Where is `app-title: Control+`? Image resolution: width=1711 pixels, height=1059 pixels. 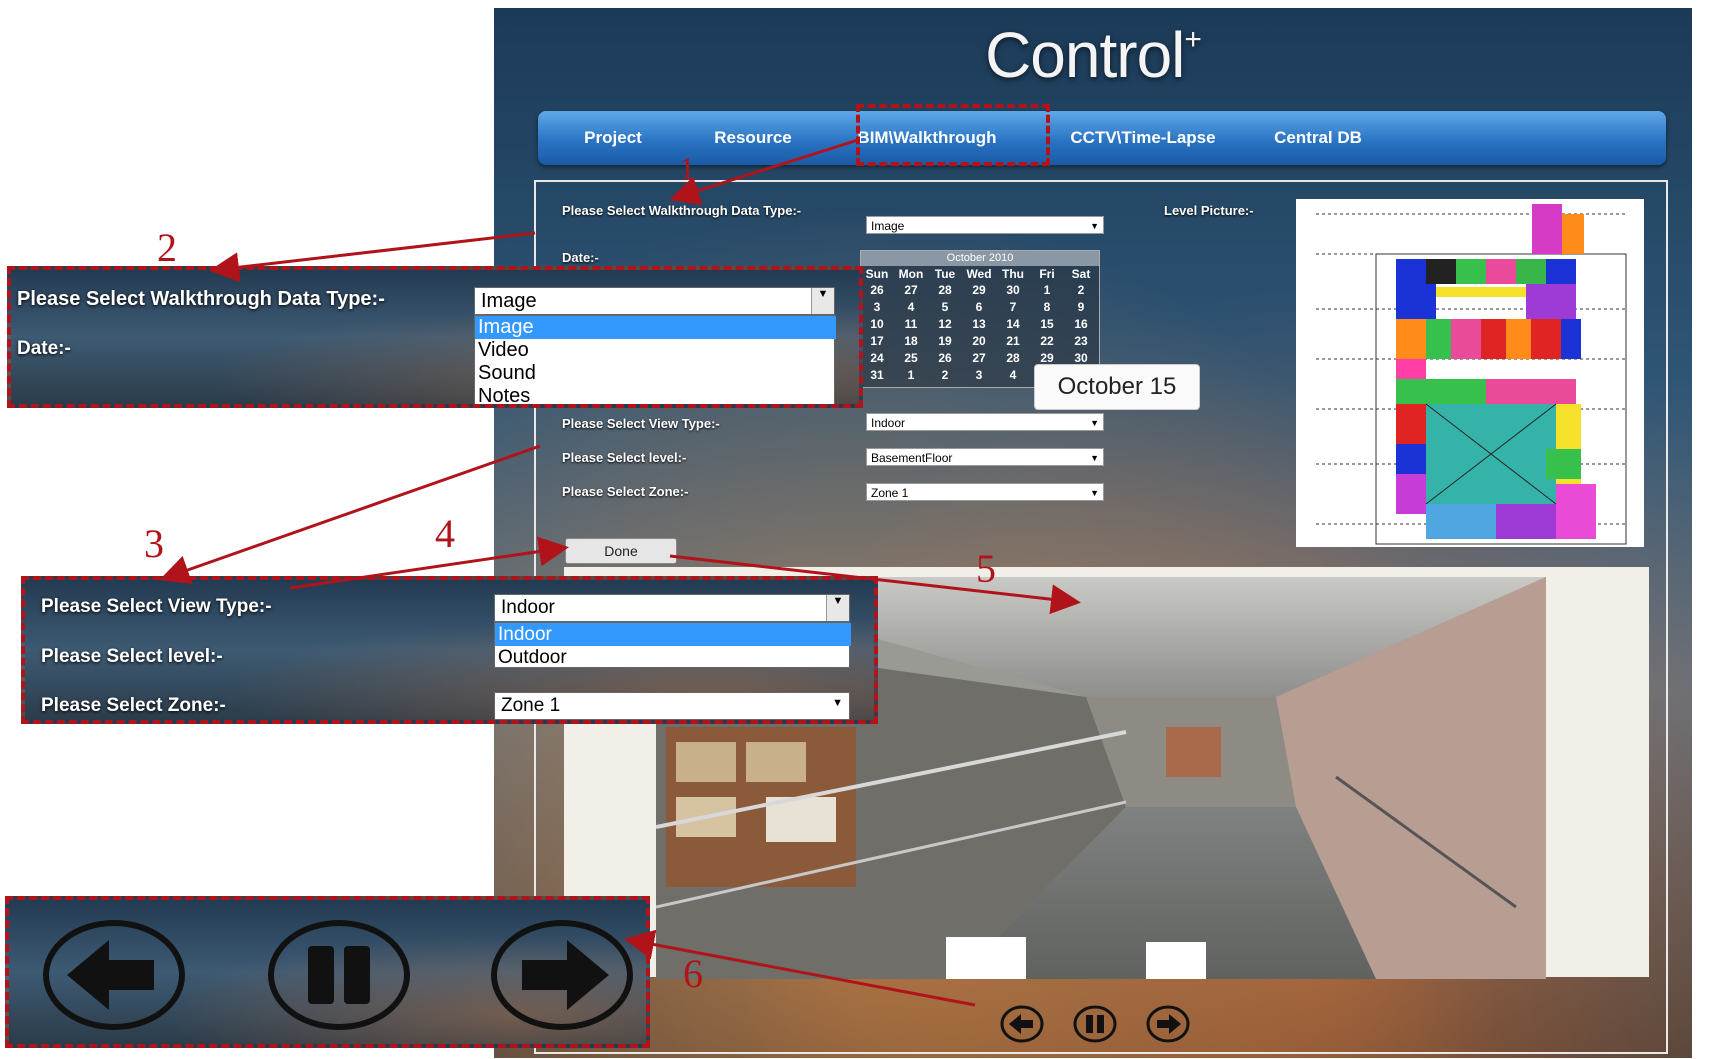 app-title: Control+ is located at coordinates (1093, 55).